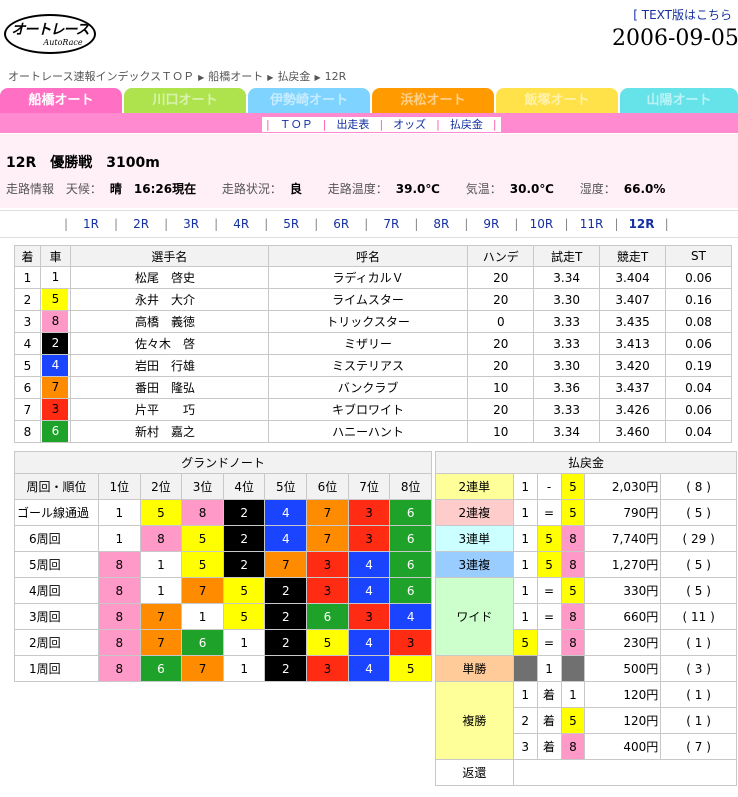 This screenshot has width=738, height=797. Describe the element at coordinates (101, 76) in the screenshot. I see `breadcrumb-index-link: オートレース速報インデックスＴＯＰ` at that location.